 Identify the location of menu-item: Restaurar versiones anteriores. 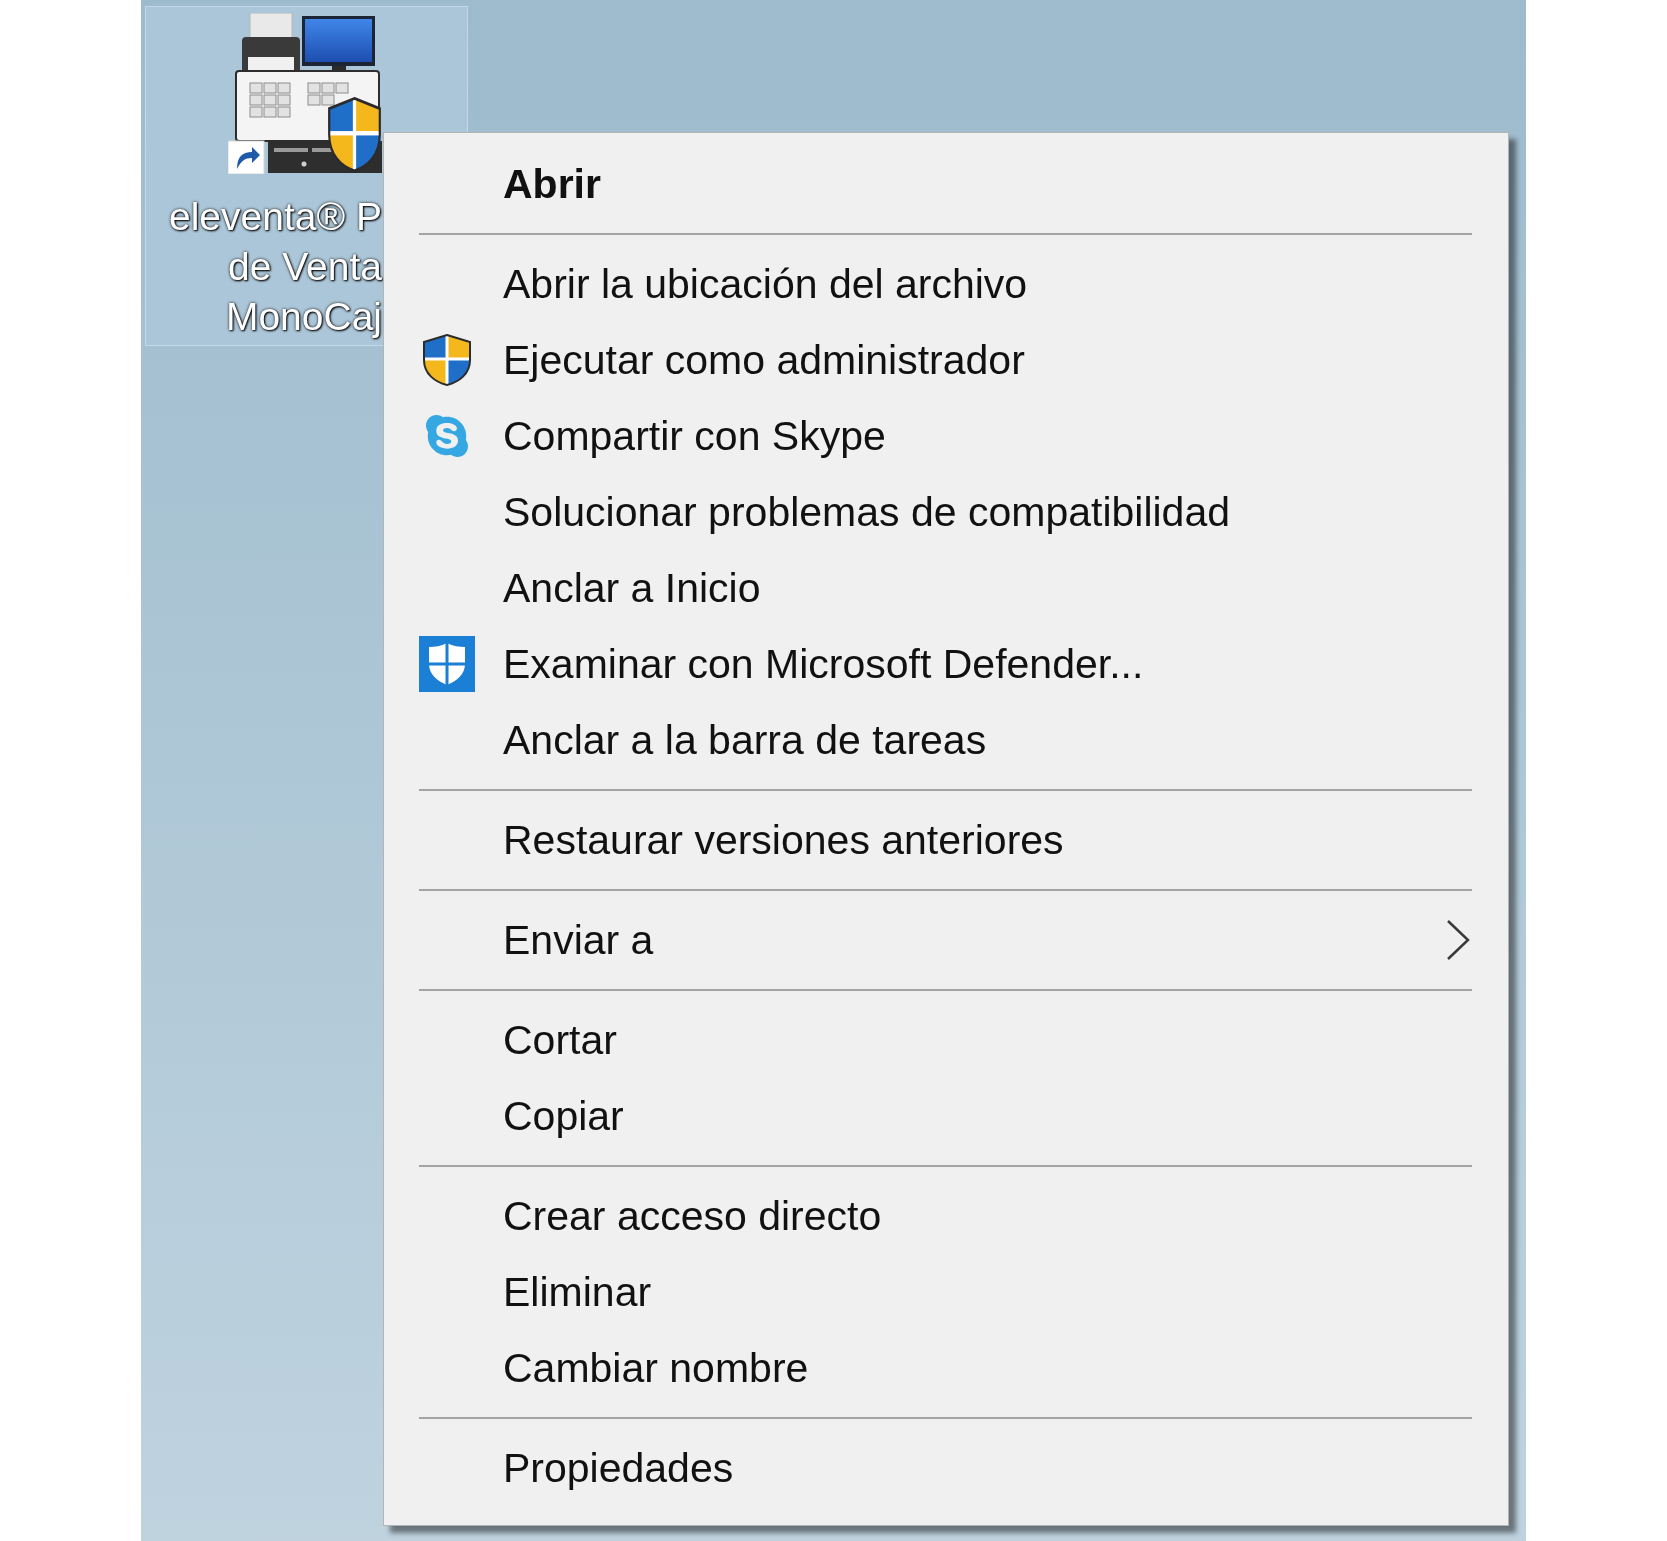
(946, 840).